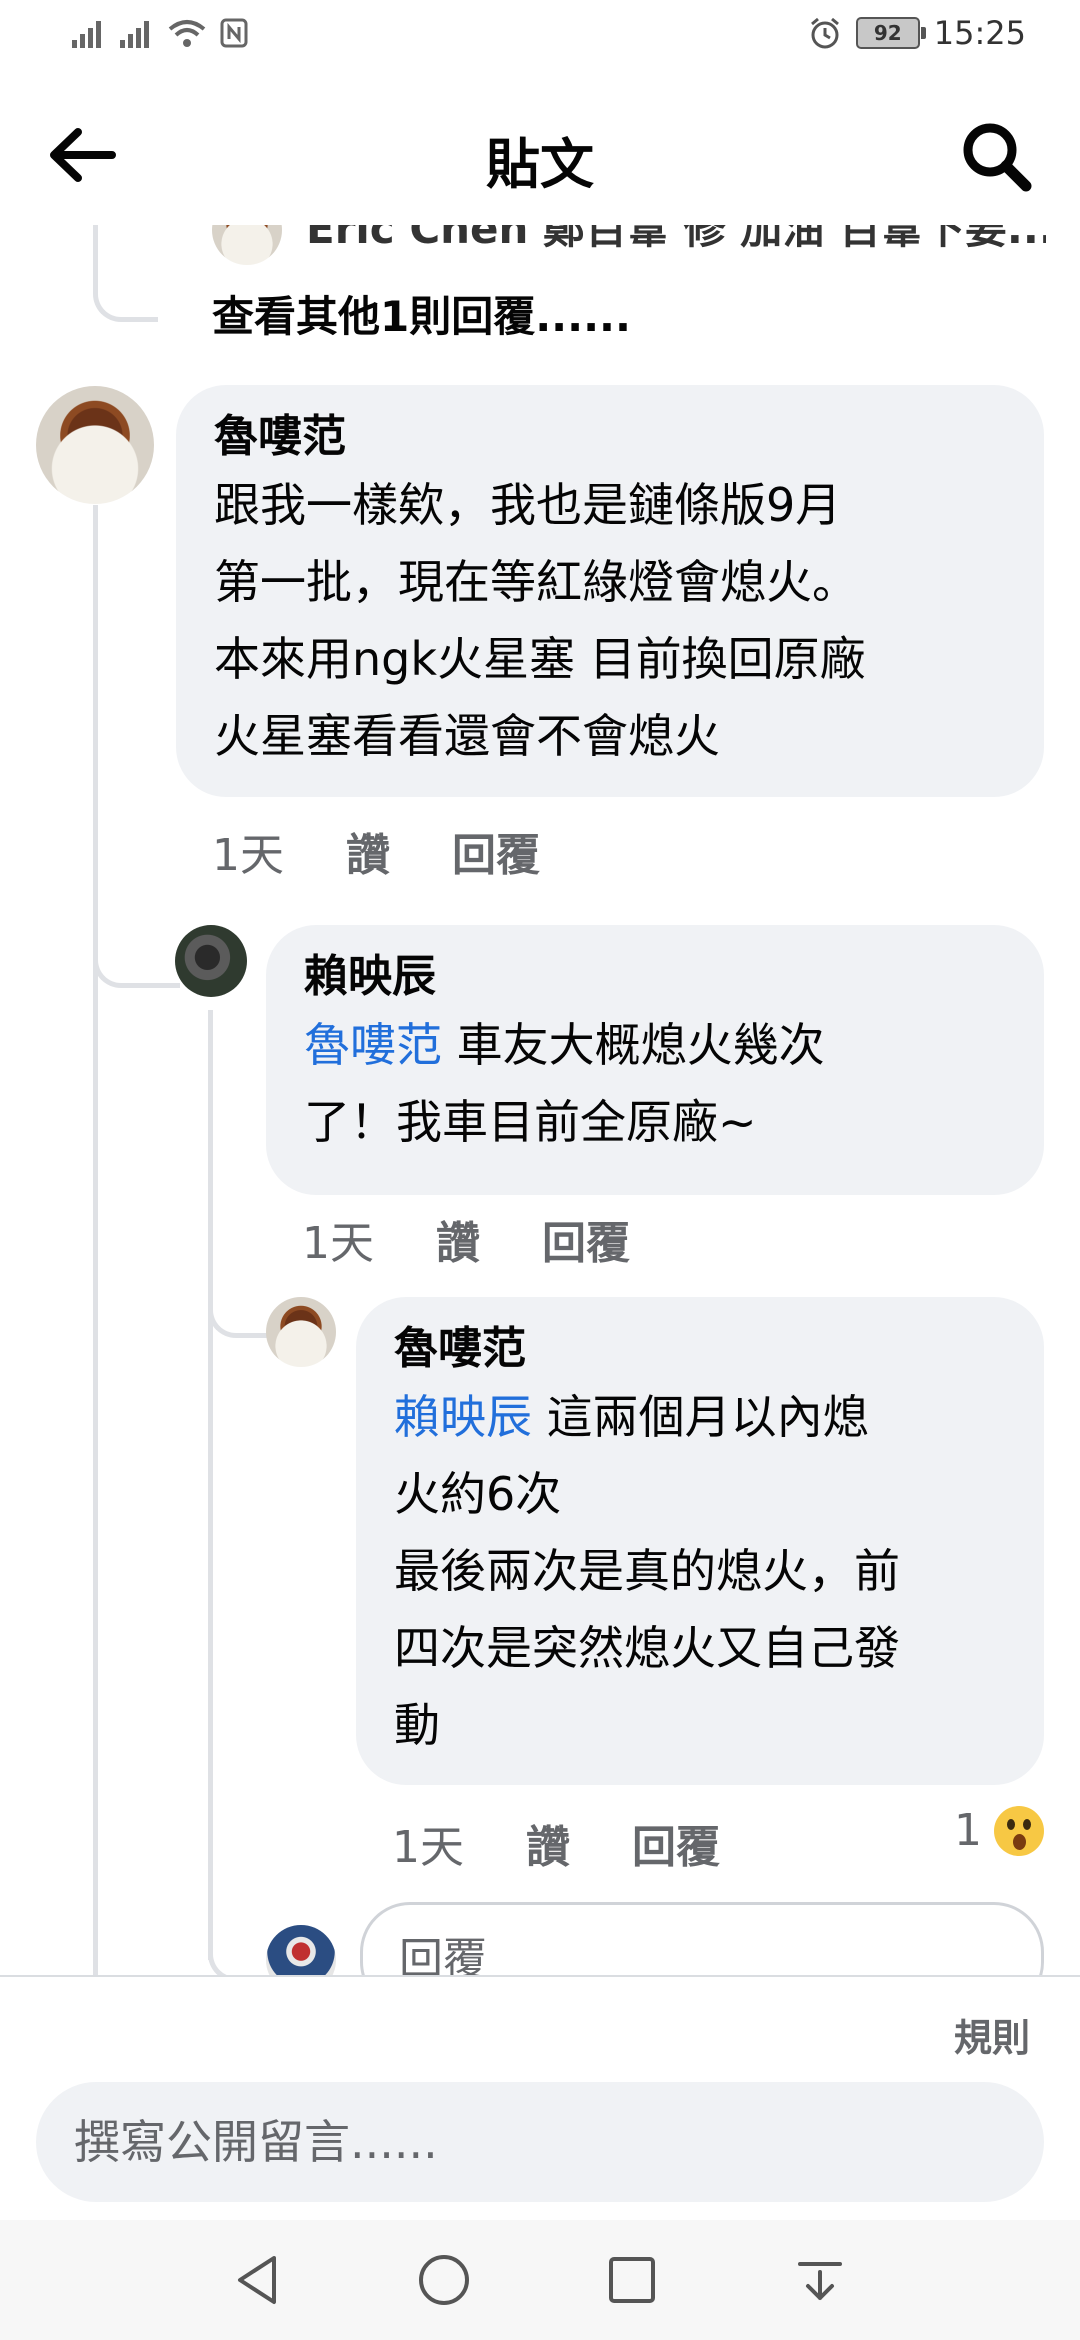 The image size is (1080, 2340). I want to click on nav-back-icon, so click(258, 2280).